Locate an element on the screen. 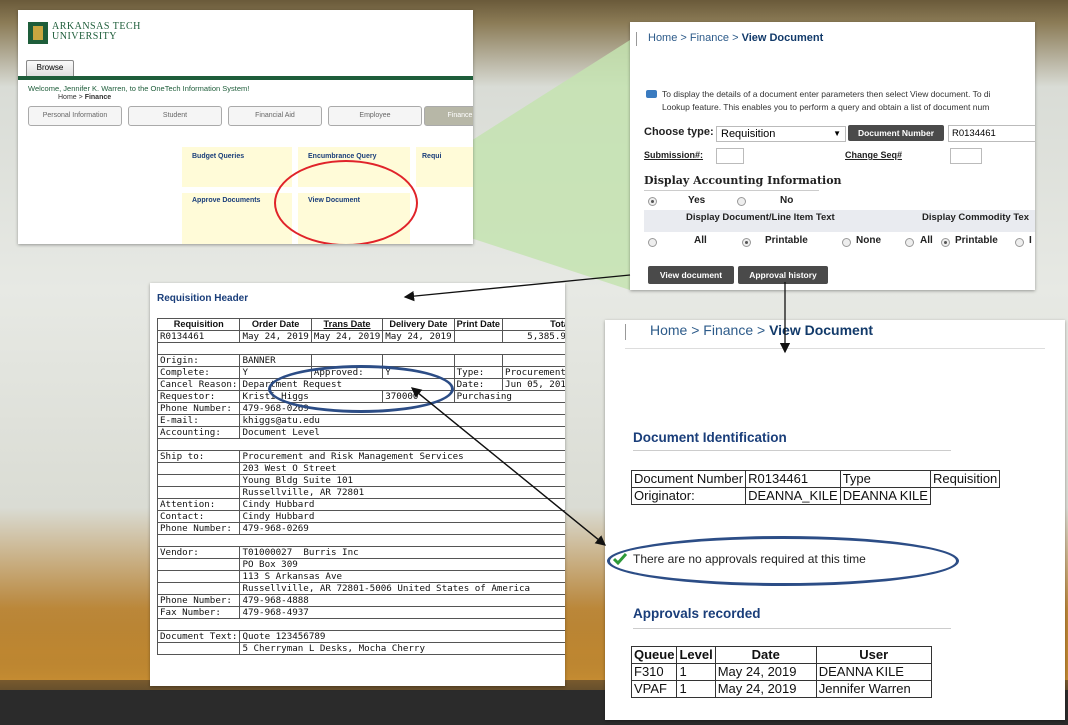 This screenshot has width=1068, height=725. arrow-to-approvals-message is located at coordinates (509, 466).